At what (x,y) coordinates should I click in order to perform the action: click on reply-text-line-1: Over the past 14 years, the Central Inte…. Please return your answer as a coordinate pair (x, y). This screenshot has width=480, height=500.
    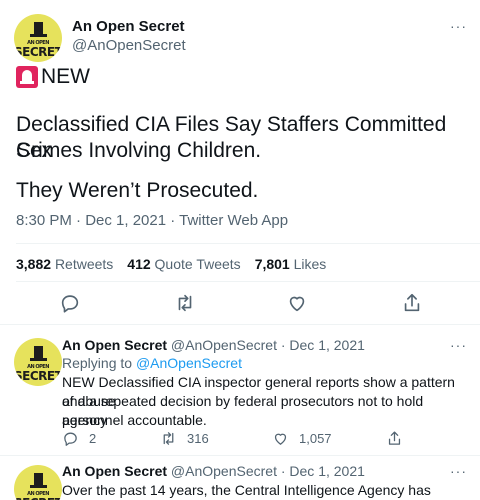
    Looking at the image, I should click on (246, 490).